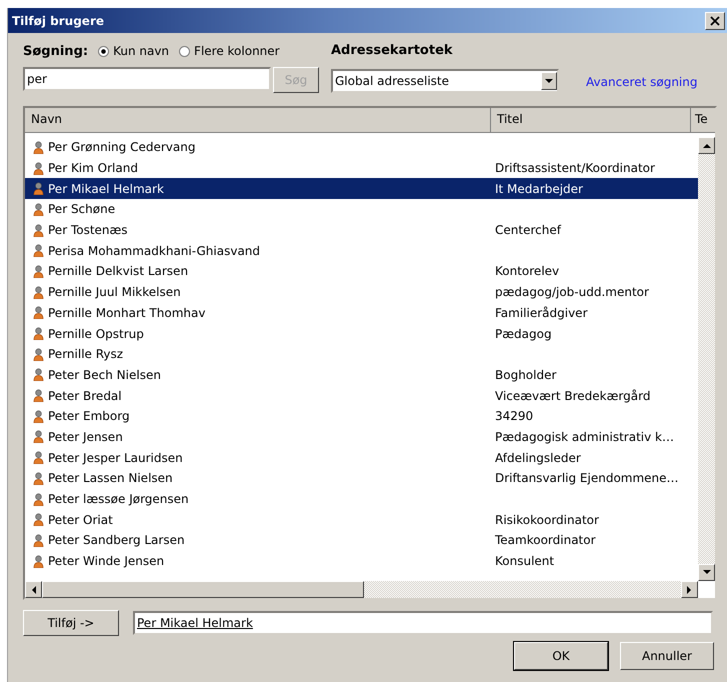  I want to click on search-field: per, so click(147, 79).